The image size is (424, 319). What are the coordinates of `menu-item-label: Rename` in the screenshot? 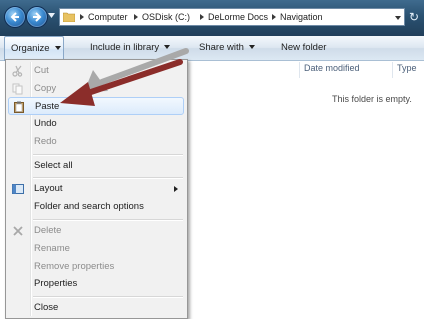 It's located at (52, 248).